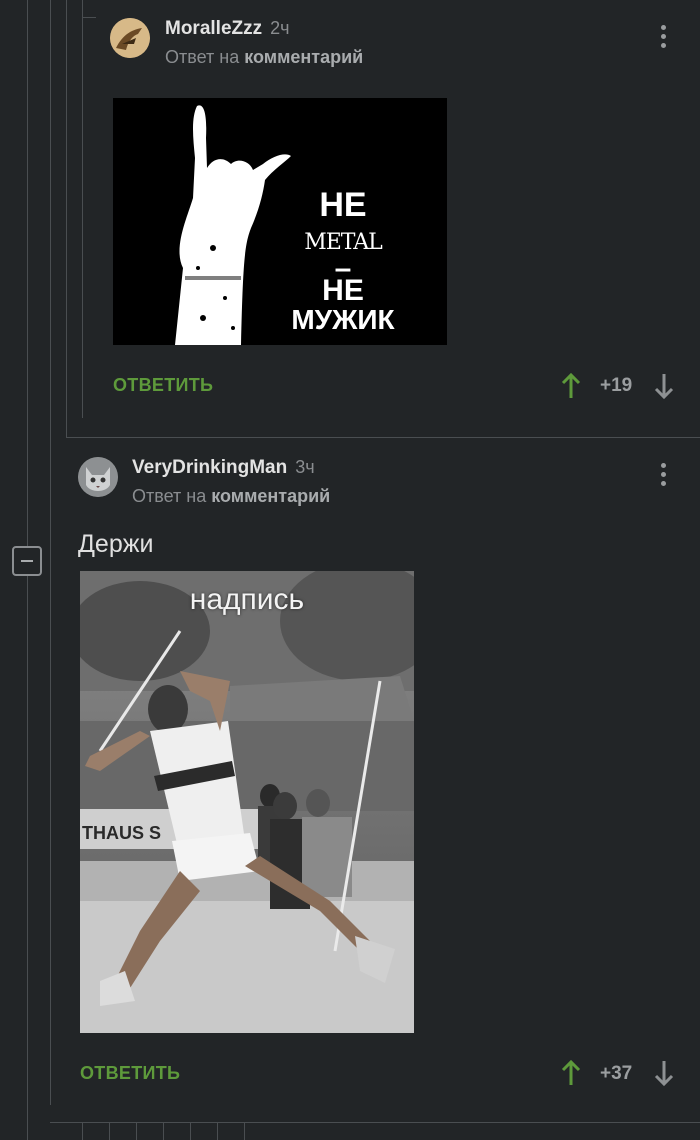 This screenshot has height=1140, width=700. What do you see at coordinates (616, 1073) in the screenshot?
I see `rating: +37` at bounding box center [616, 1073].